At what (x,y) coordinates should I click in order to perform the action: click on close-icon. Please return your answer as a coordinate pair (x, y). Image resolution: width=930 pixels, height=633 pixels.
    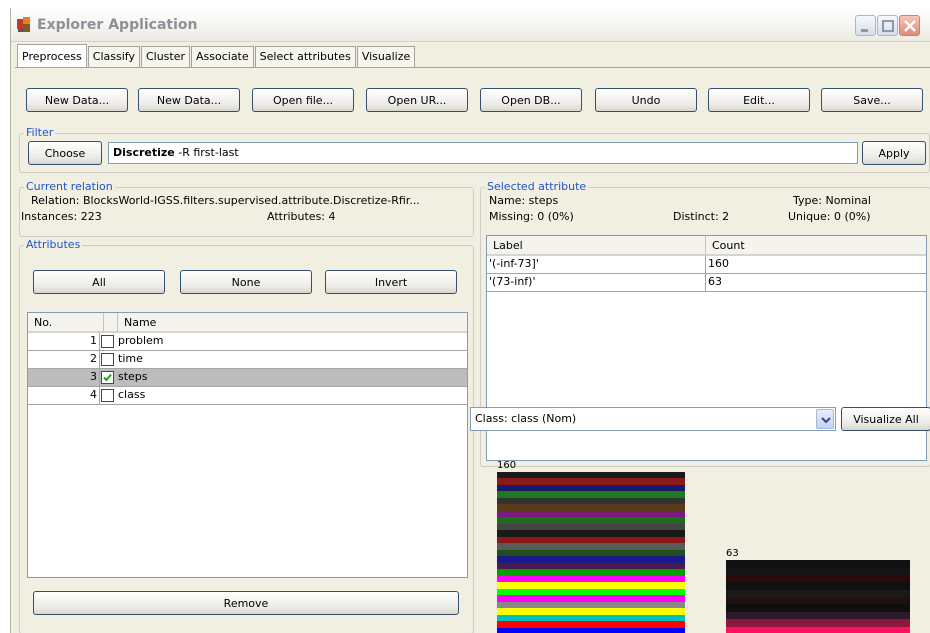
    Looking at the image, I should click on (910, 26).